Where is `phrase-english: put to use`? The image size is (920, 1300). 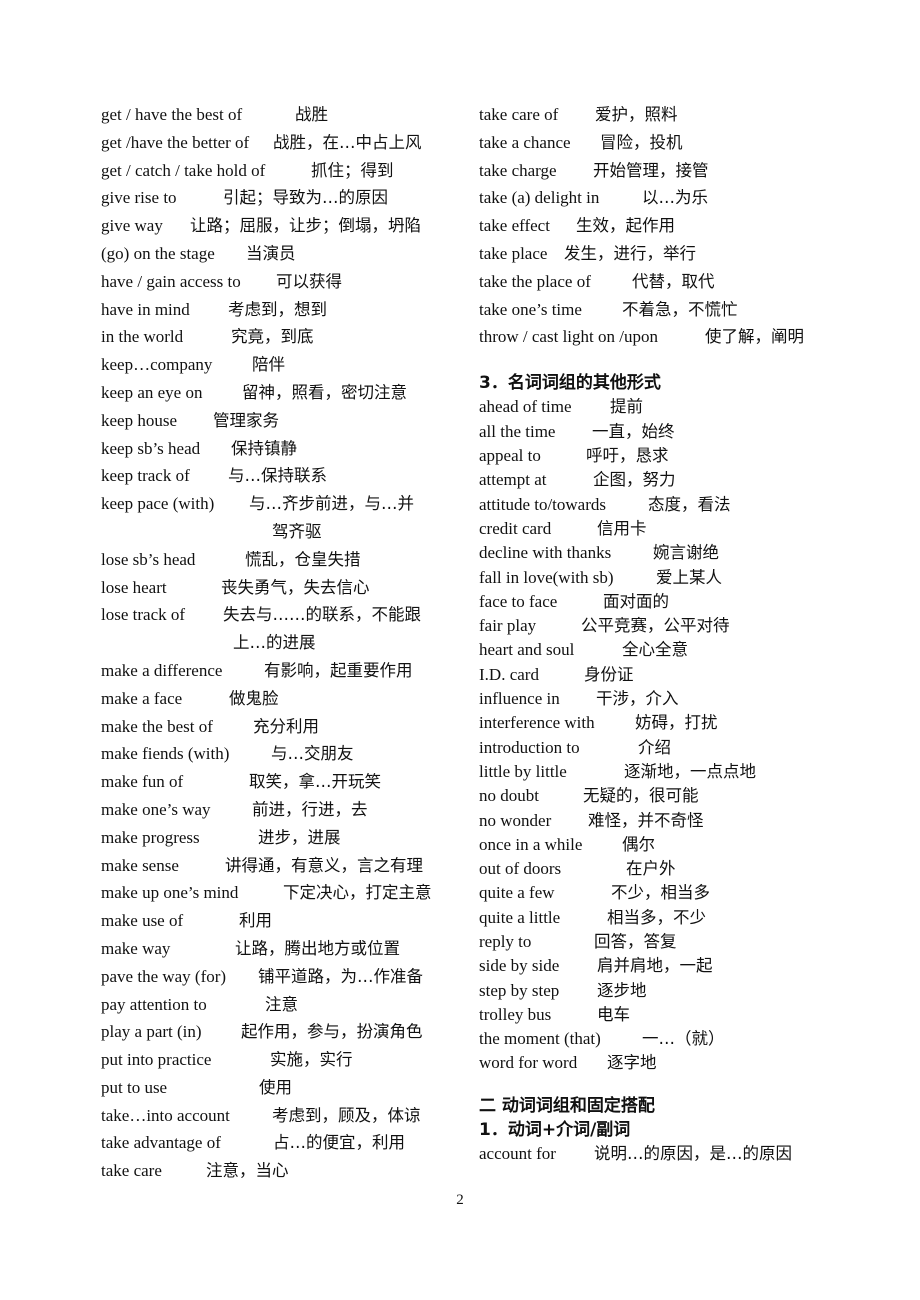 phrase-english: put to use is located at coordinates (134, 1087).